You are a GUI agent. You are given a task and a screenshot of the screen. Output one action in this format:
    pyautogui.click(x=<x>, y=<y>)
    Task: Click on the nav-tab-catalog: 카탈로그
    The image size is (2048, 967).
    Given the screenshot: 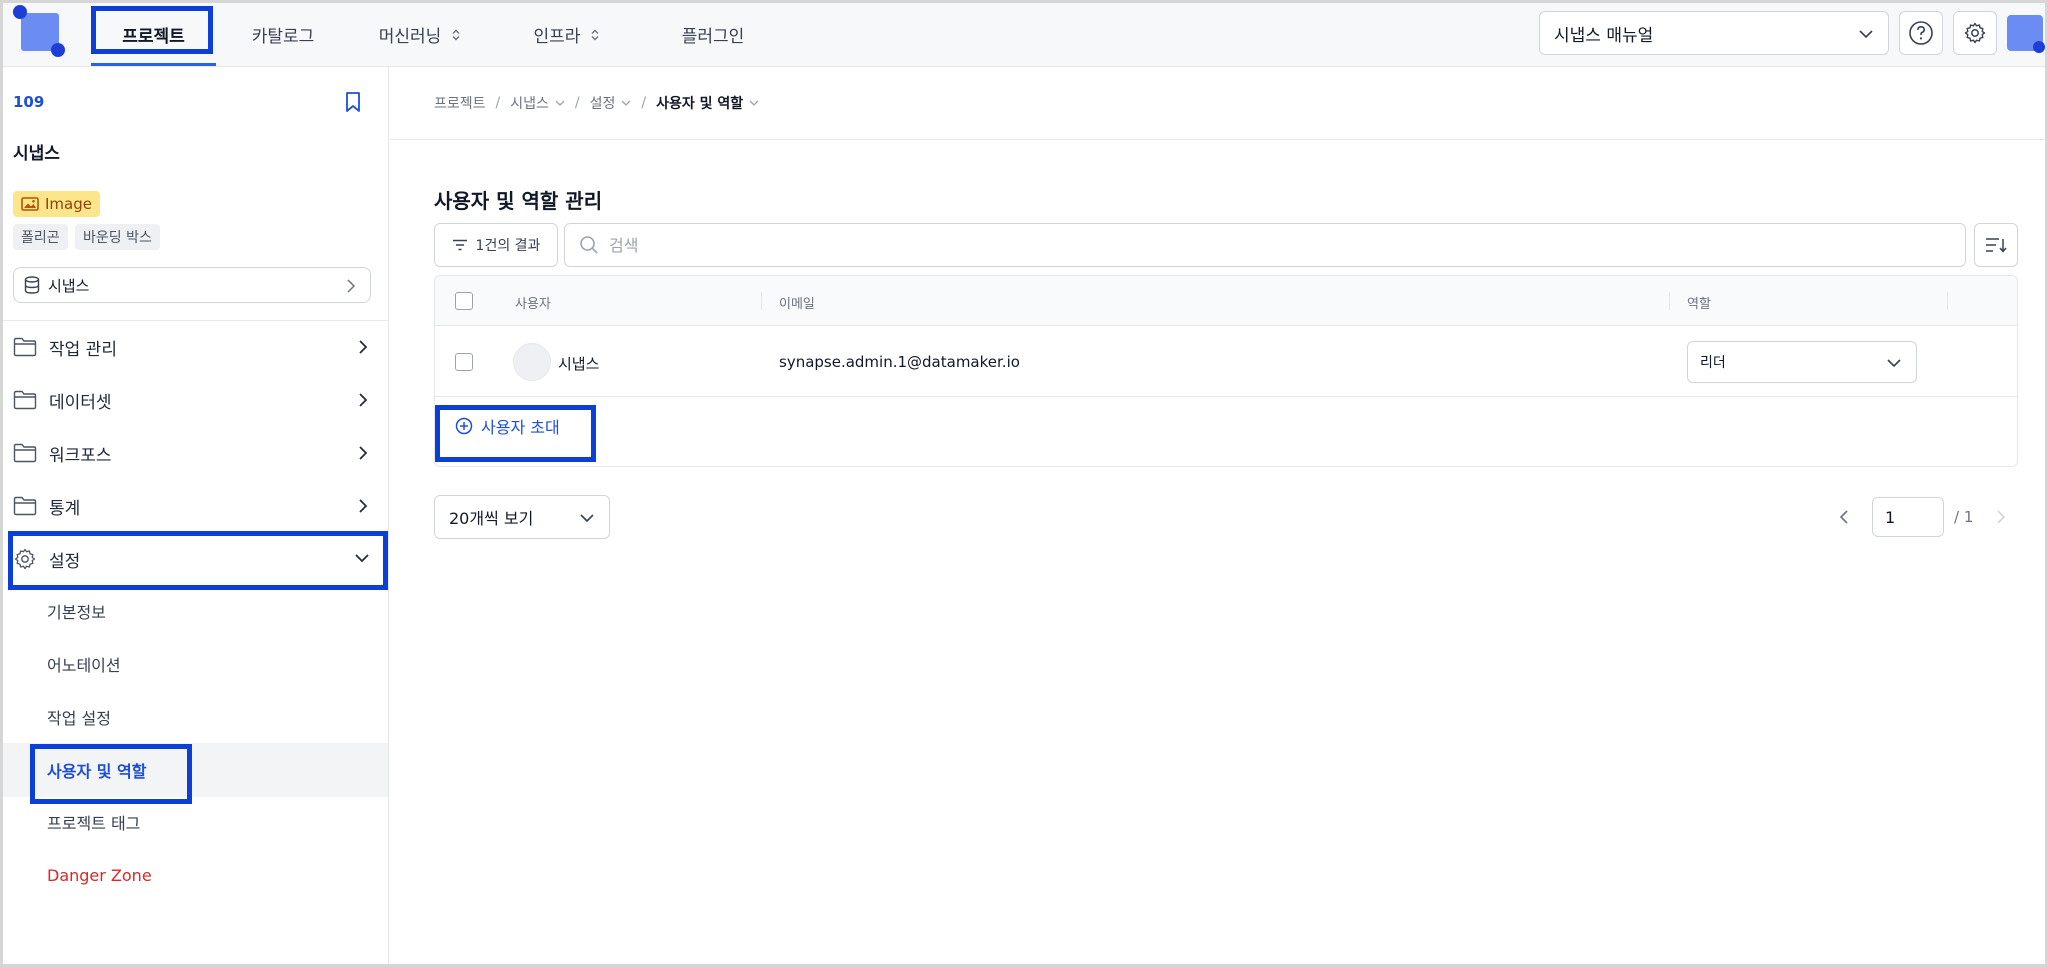 What is the action you would take?
    pyautogui.click(x=283, y=34)
    